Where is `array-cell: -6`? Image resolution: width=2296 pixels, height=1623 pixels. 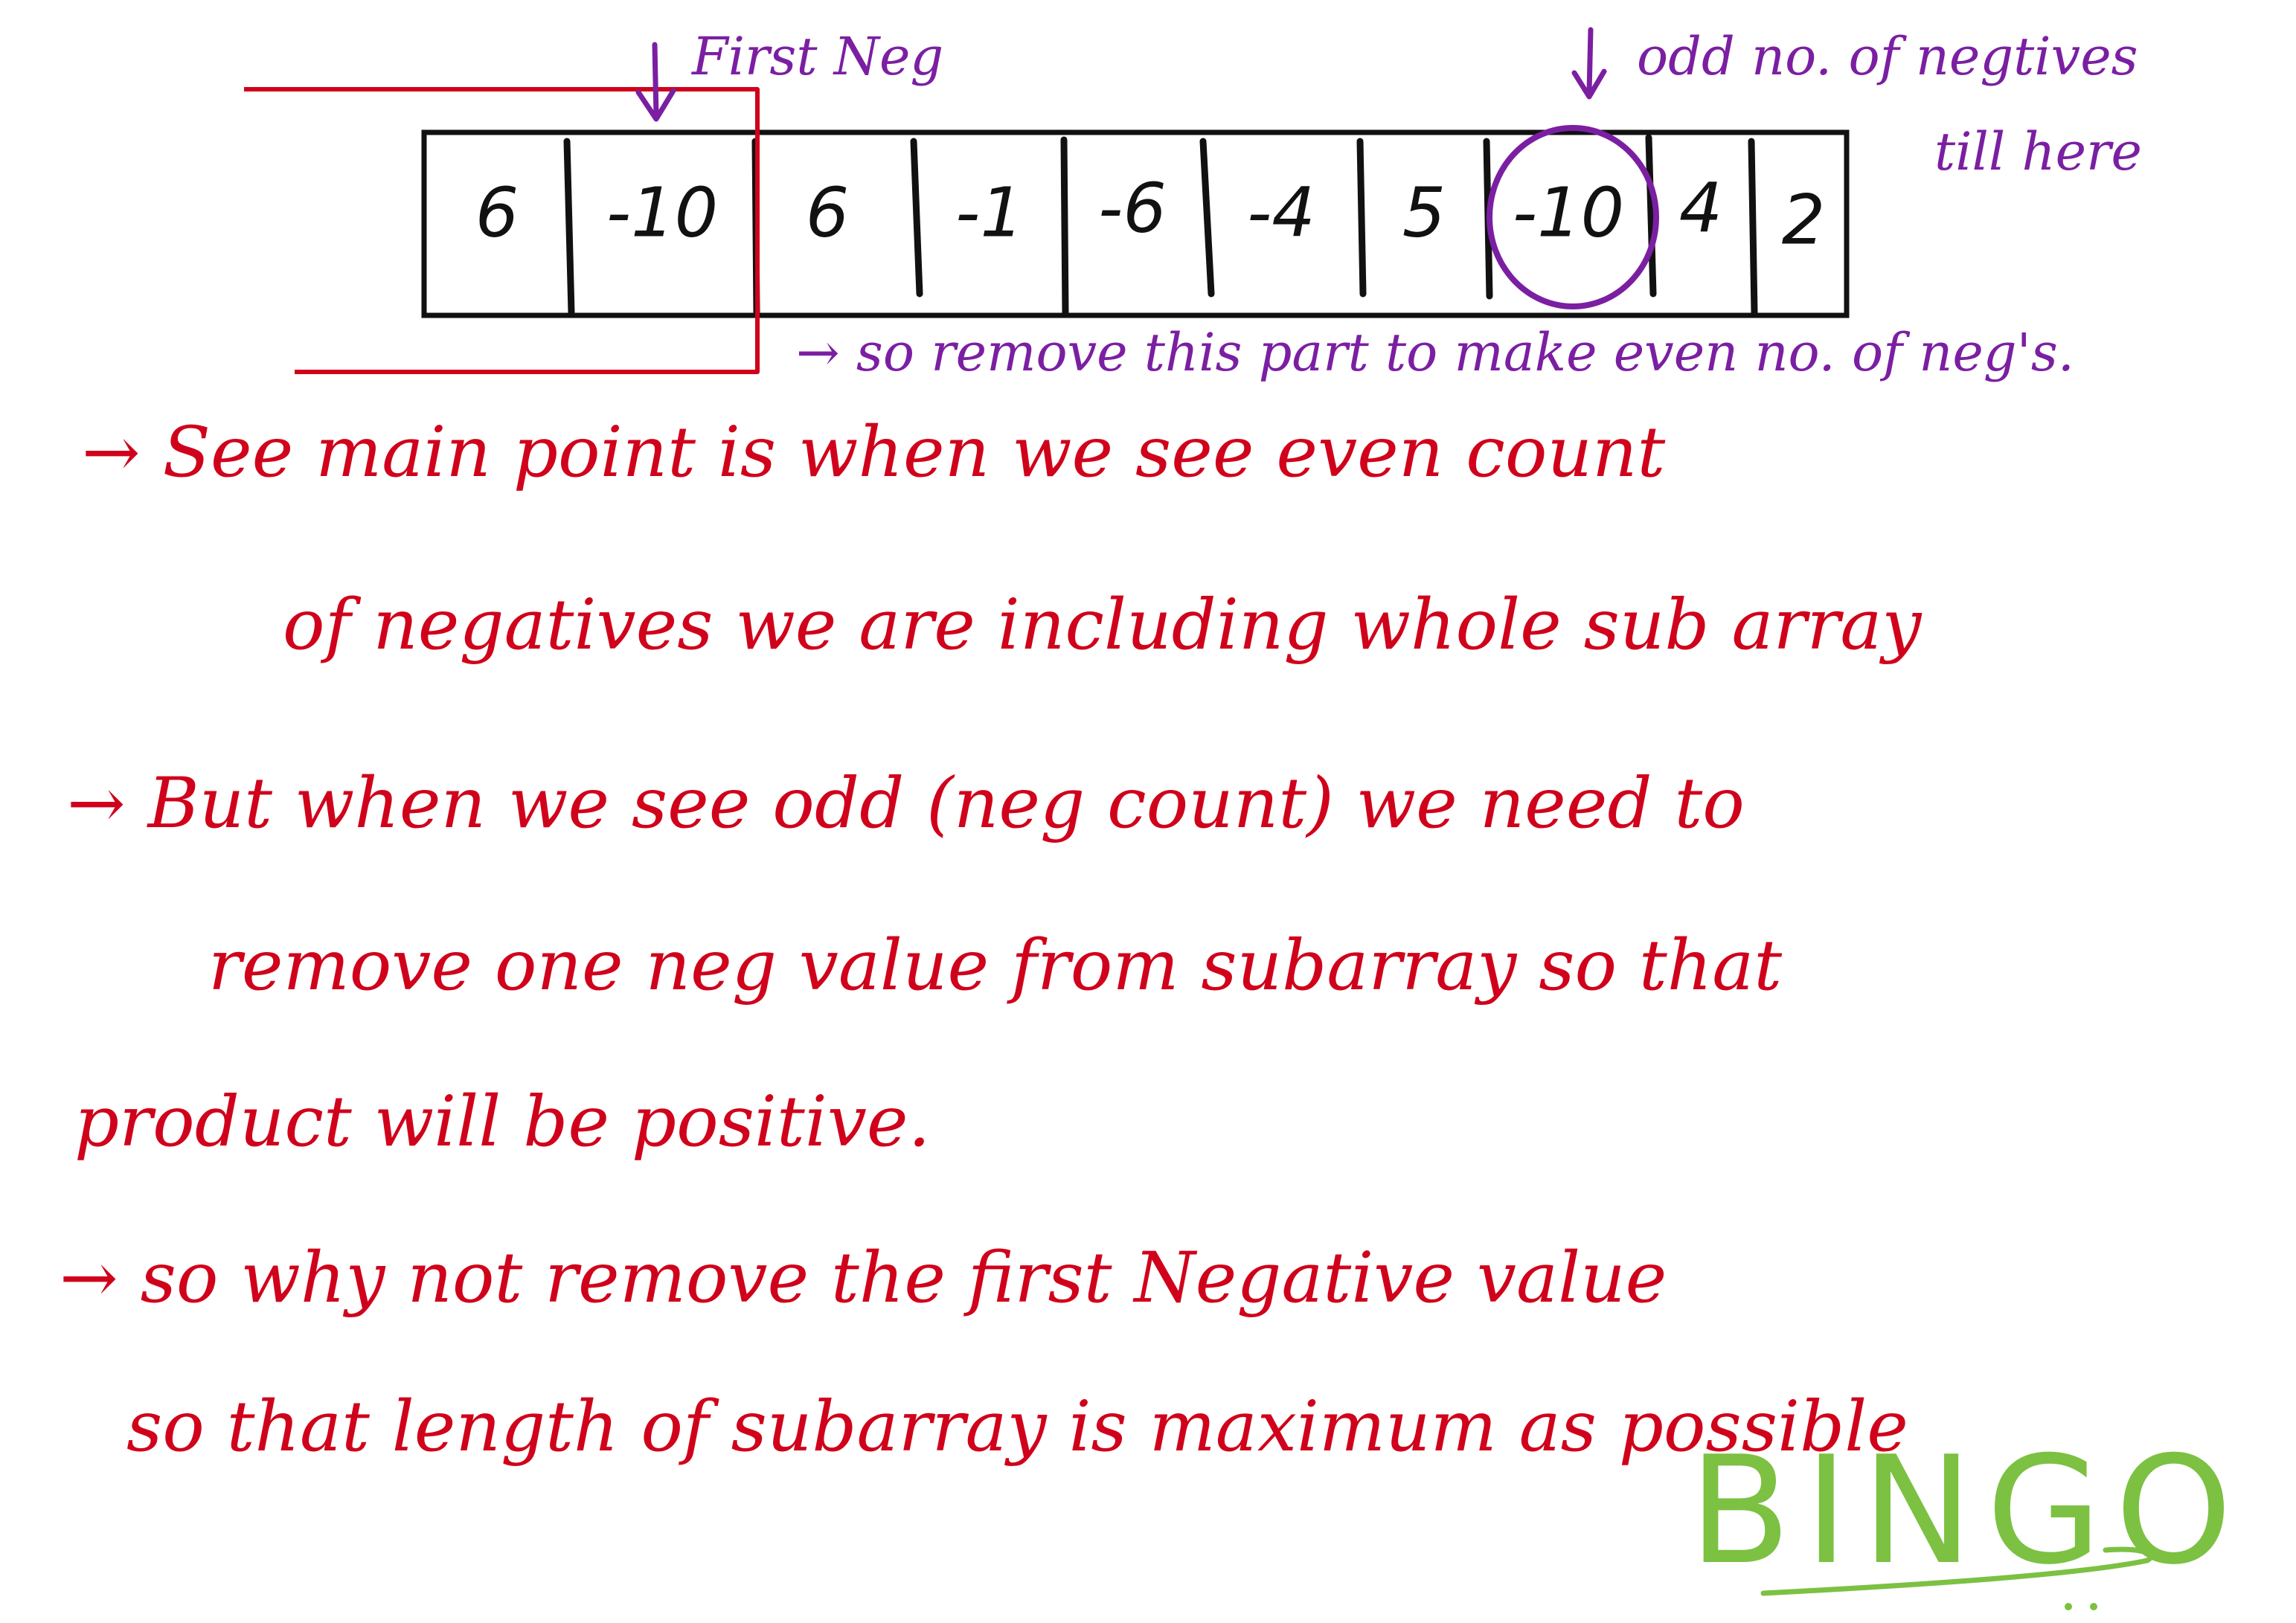
array-cell: -6 is located at coordinates (1132, 208).